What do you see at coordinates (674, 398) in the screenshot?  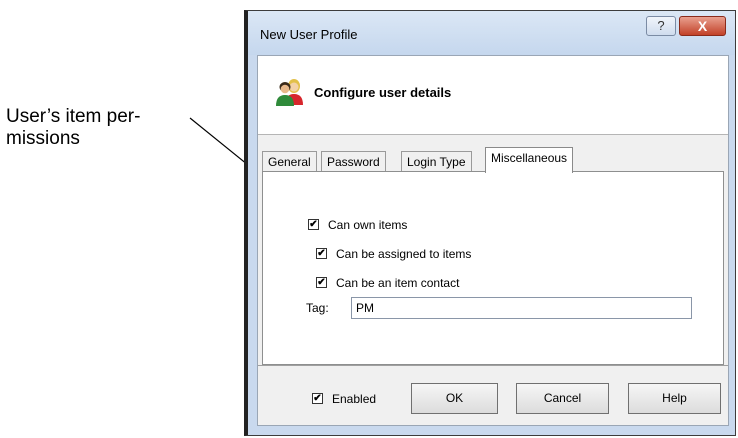 I see `help-button: Help` at bounding box center [674, 398].